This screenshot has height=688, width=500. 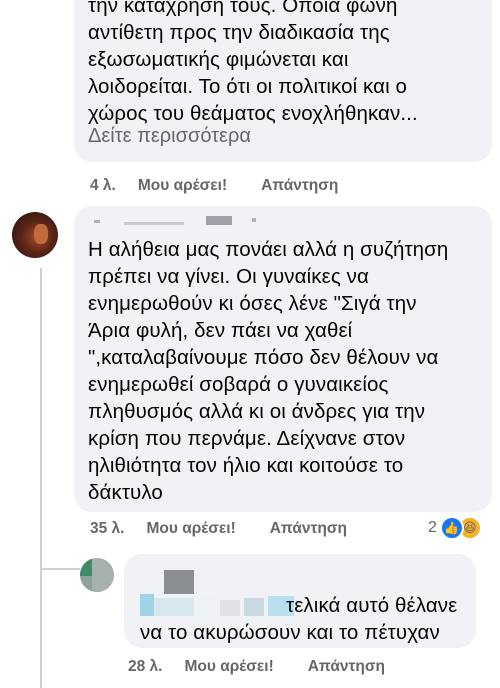 What do you see at coordinates (107, 529) in the screenshot?
I see `comment-timestamp: 35 λ.` at bounding box center [107, 529].